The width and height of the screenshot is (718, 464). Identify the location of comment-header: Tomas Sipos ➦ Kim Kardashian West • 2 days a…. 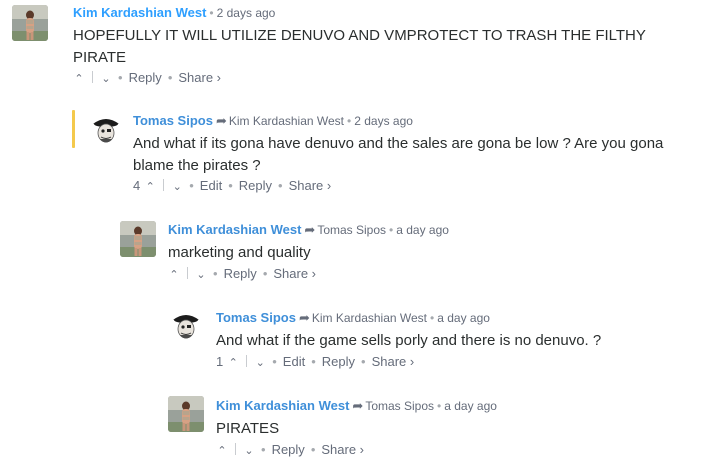
(273, 121).